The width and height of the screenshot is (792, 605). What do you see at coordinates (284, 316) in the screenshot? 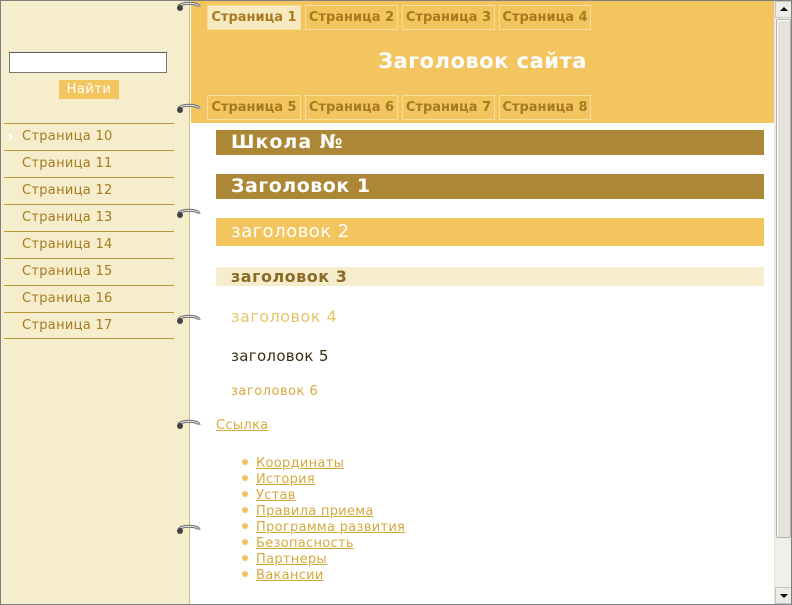
I see `heading-4: заголовок 4` at bounding box center [284, 316].